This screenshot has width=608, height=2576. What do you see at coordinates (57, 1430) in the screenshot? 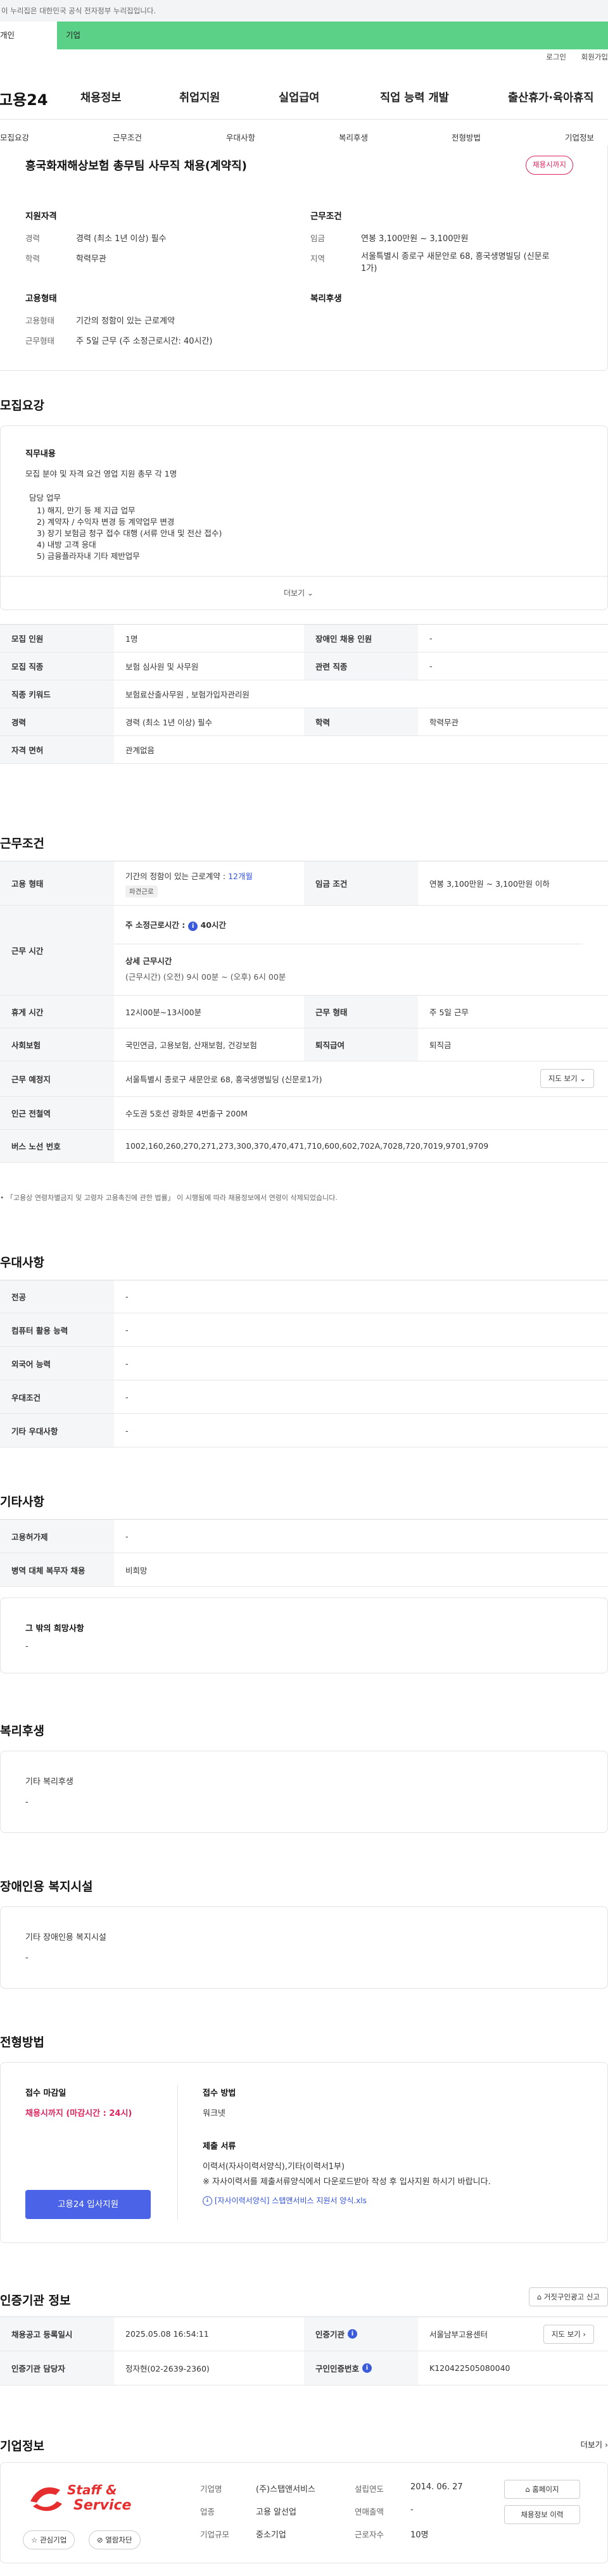
I see `pref-label: 기타 우대사항` at bounding box center [57, 1430].